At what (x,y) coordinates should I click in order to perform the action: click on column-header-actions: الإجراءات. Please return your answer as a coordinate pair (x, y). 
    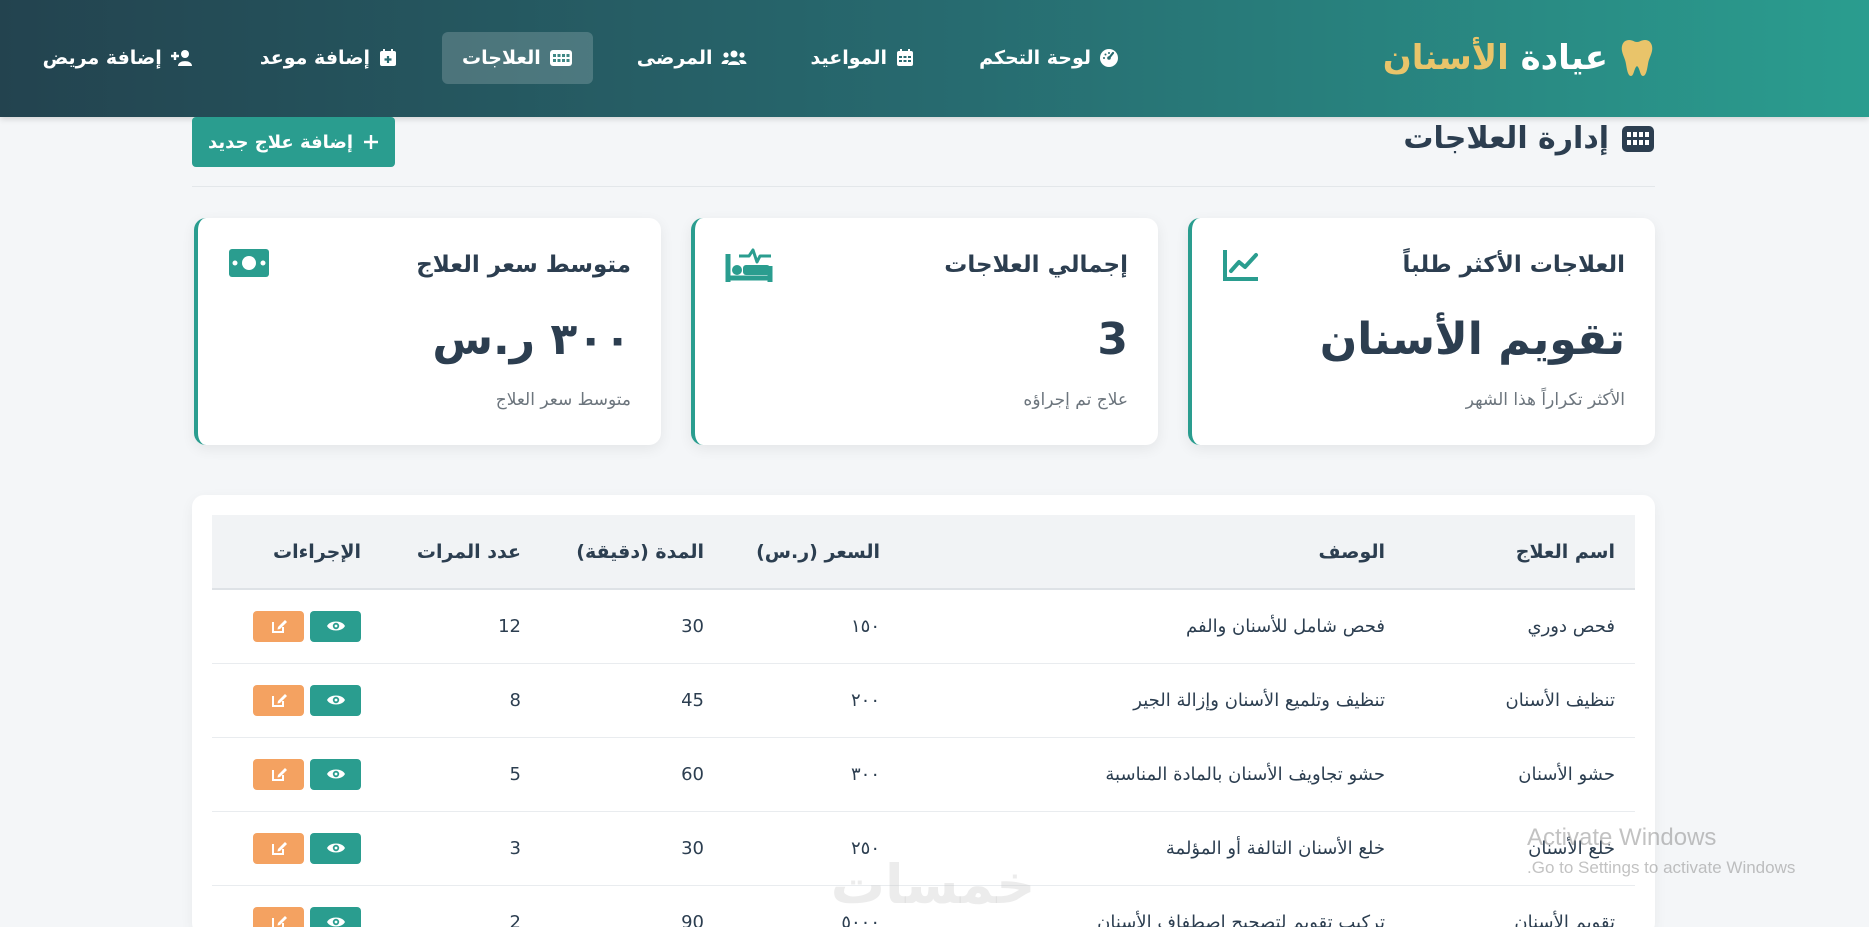
    Looking at the image, I should click on (316, 551).